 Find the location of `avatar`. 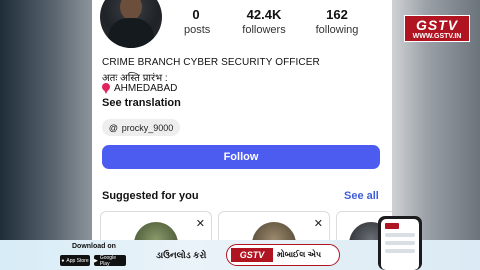

avatar is located at coordinates (131, 24).